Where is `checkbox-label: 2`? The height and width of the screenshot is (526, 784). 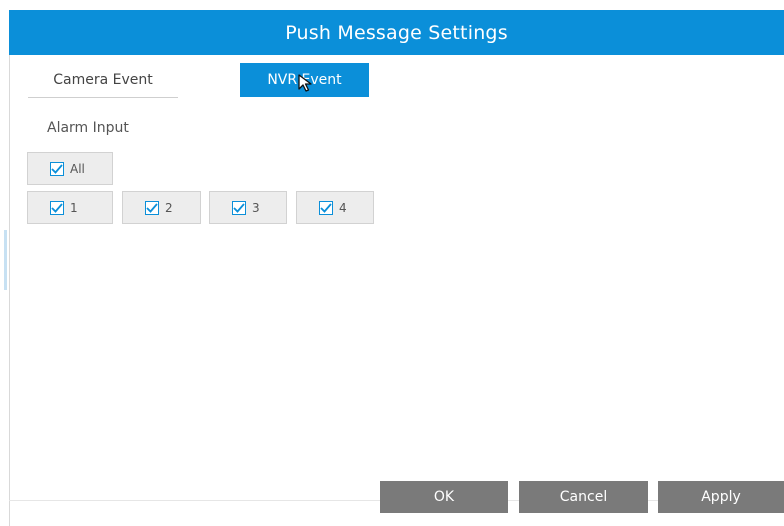
checkbox-label: 2 is located at coordinates (169, 207).